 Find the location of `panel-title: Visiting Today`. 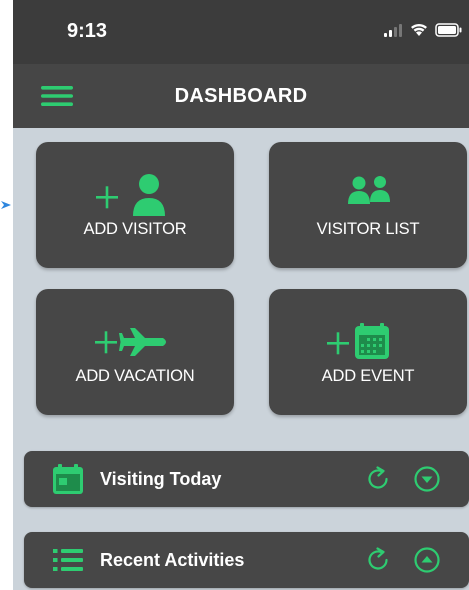

panel-title: Visiting Today is located at coordinates (161, 479).